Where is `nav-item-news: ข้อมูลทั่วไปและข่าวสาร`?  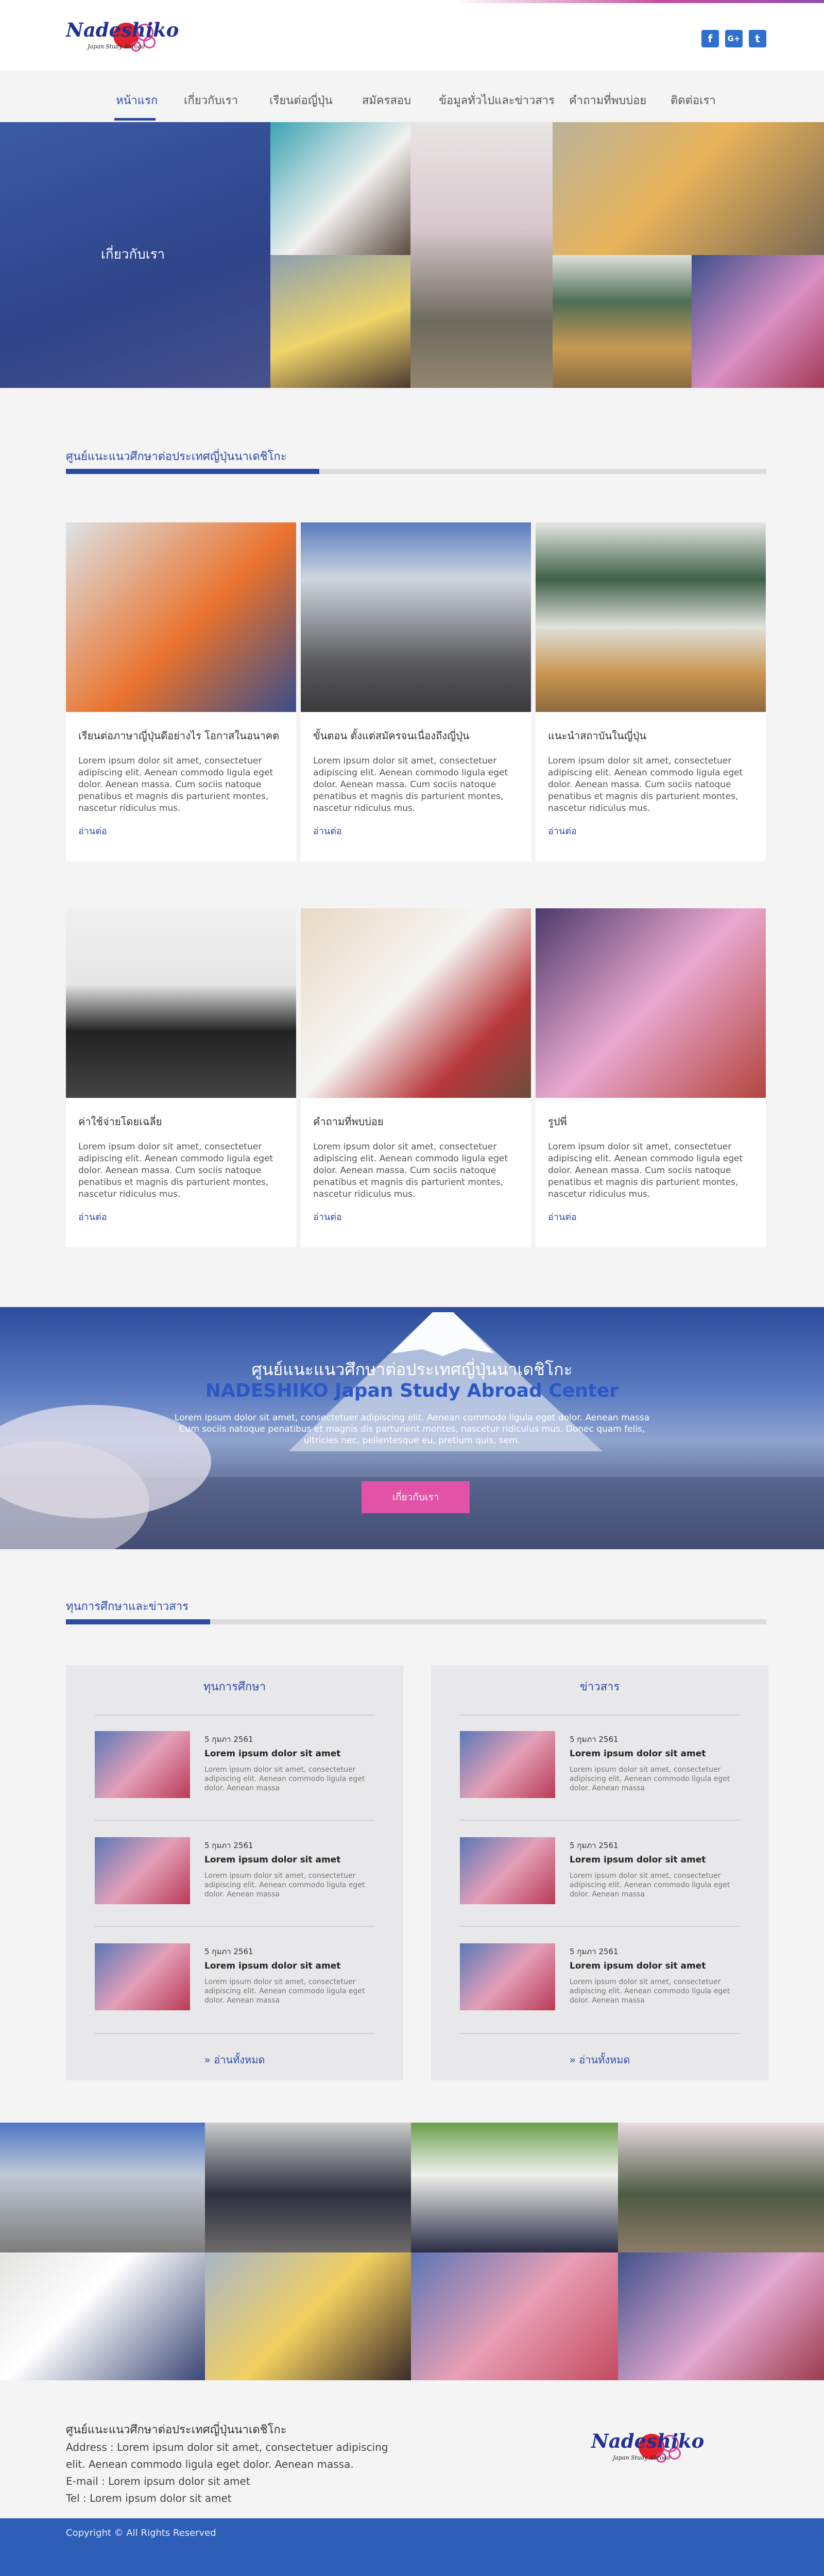
nav-item-news: ข้อมูลทั่วไปและข่าวสาร is located at coordinates (497, 100).